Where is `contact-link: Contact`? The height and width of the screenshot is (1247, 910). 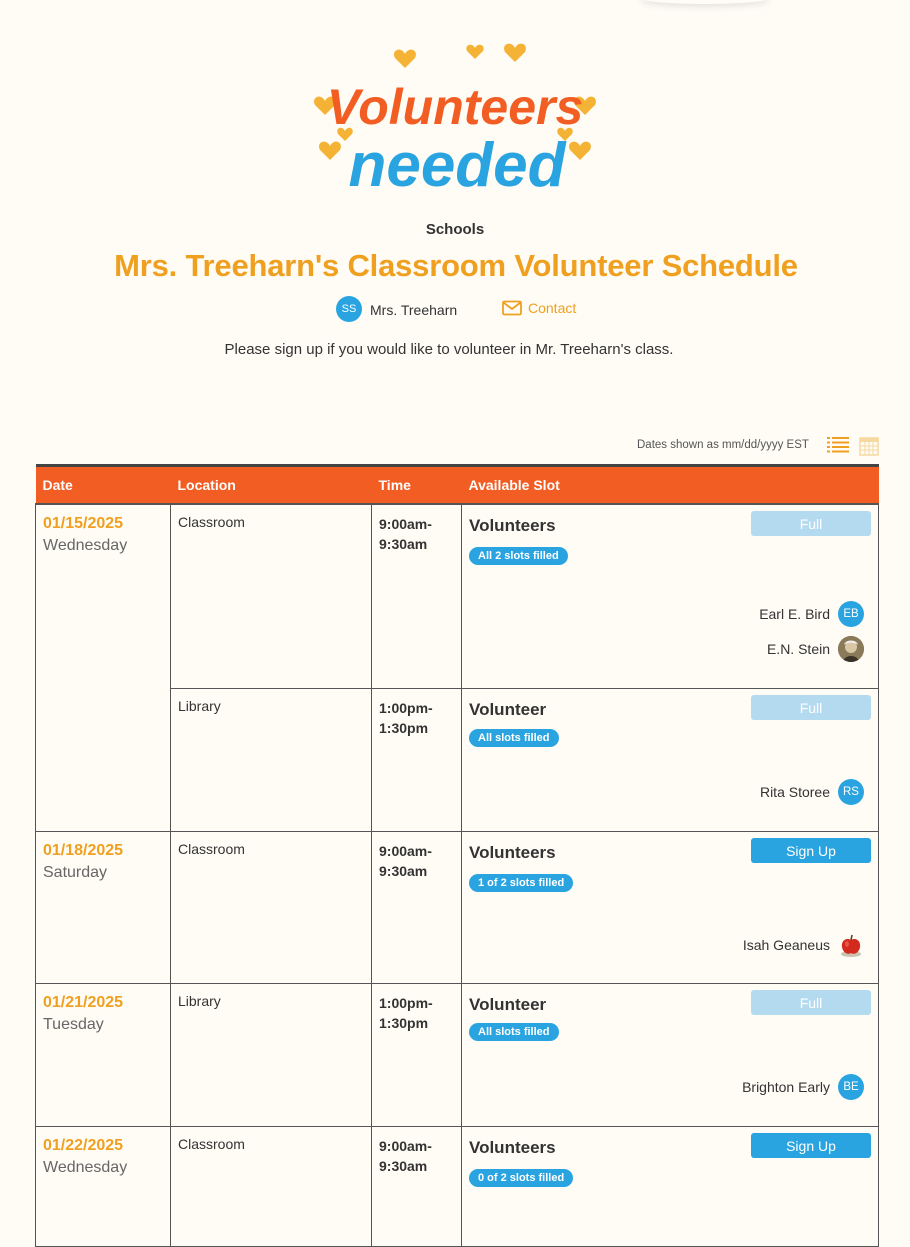 contact-link: Contact is located at coordinates (539, 308).